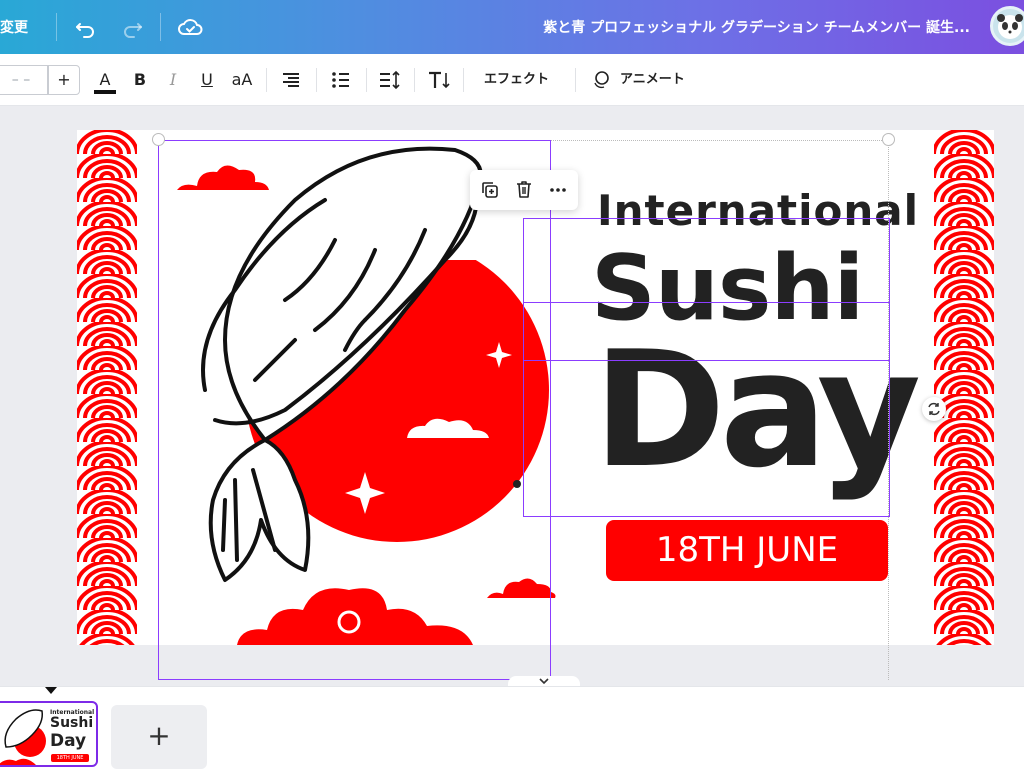 The height and width of the screenshot is (769, 1024). Describe the element at coordinates (159, 737) in the screenshot. I see `add-page-button: +` at that location.